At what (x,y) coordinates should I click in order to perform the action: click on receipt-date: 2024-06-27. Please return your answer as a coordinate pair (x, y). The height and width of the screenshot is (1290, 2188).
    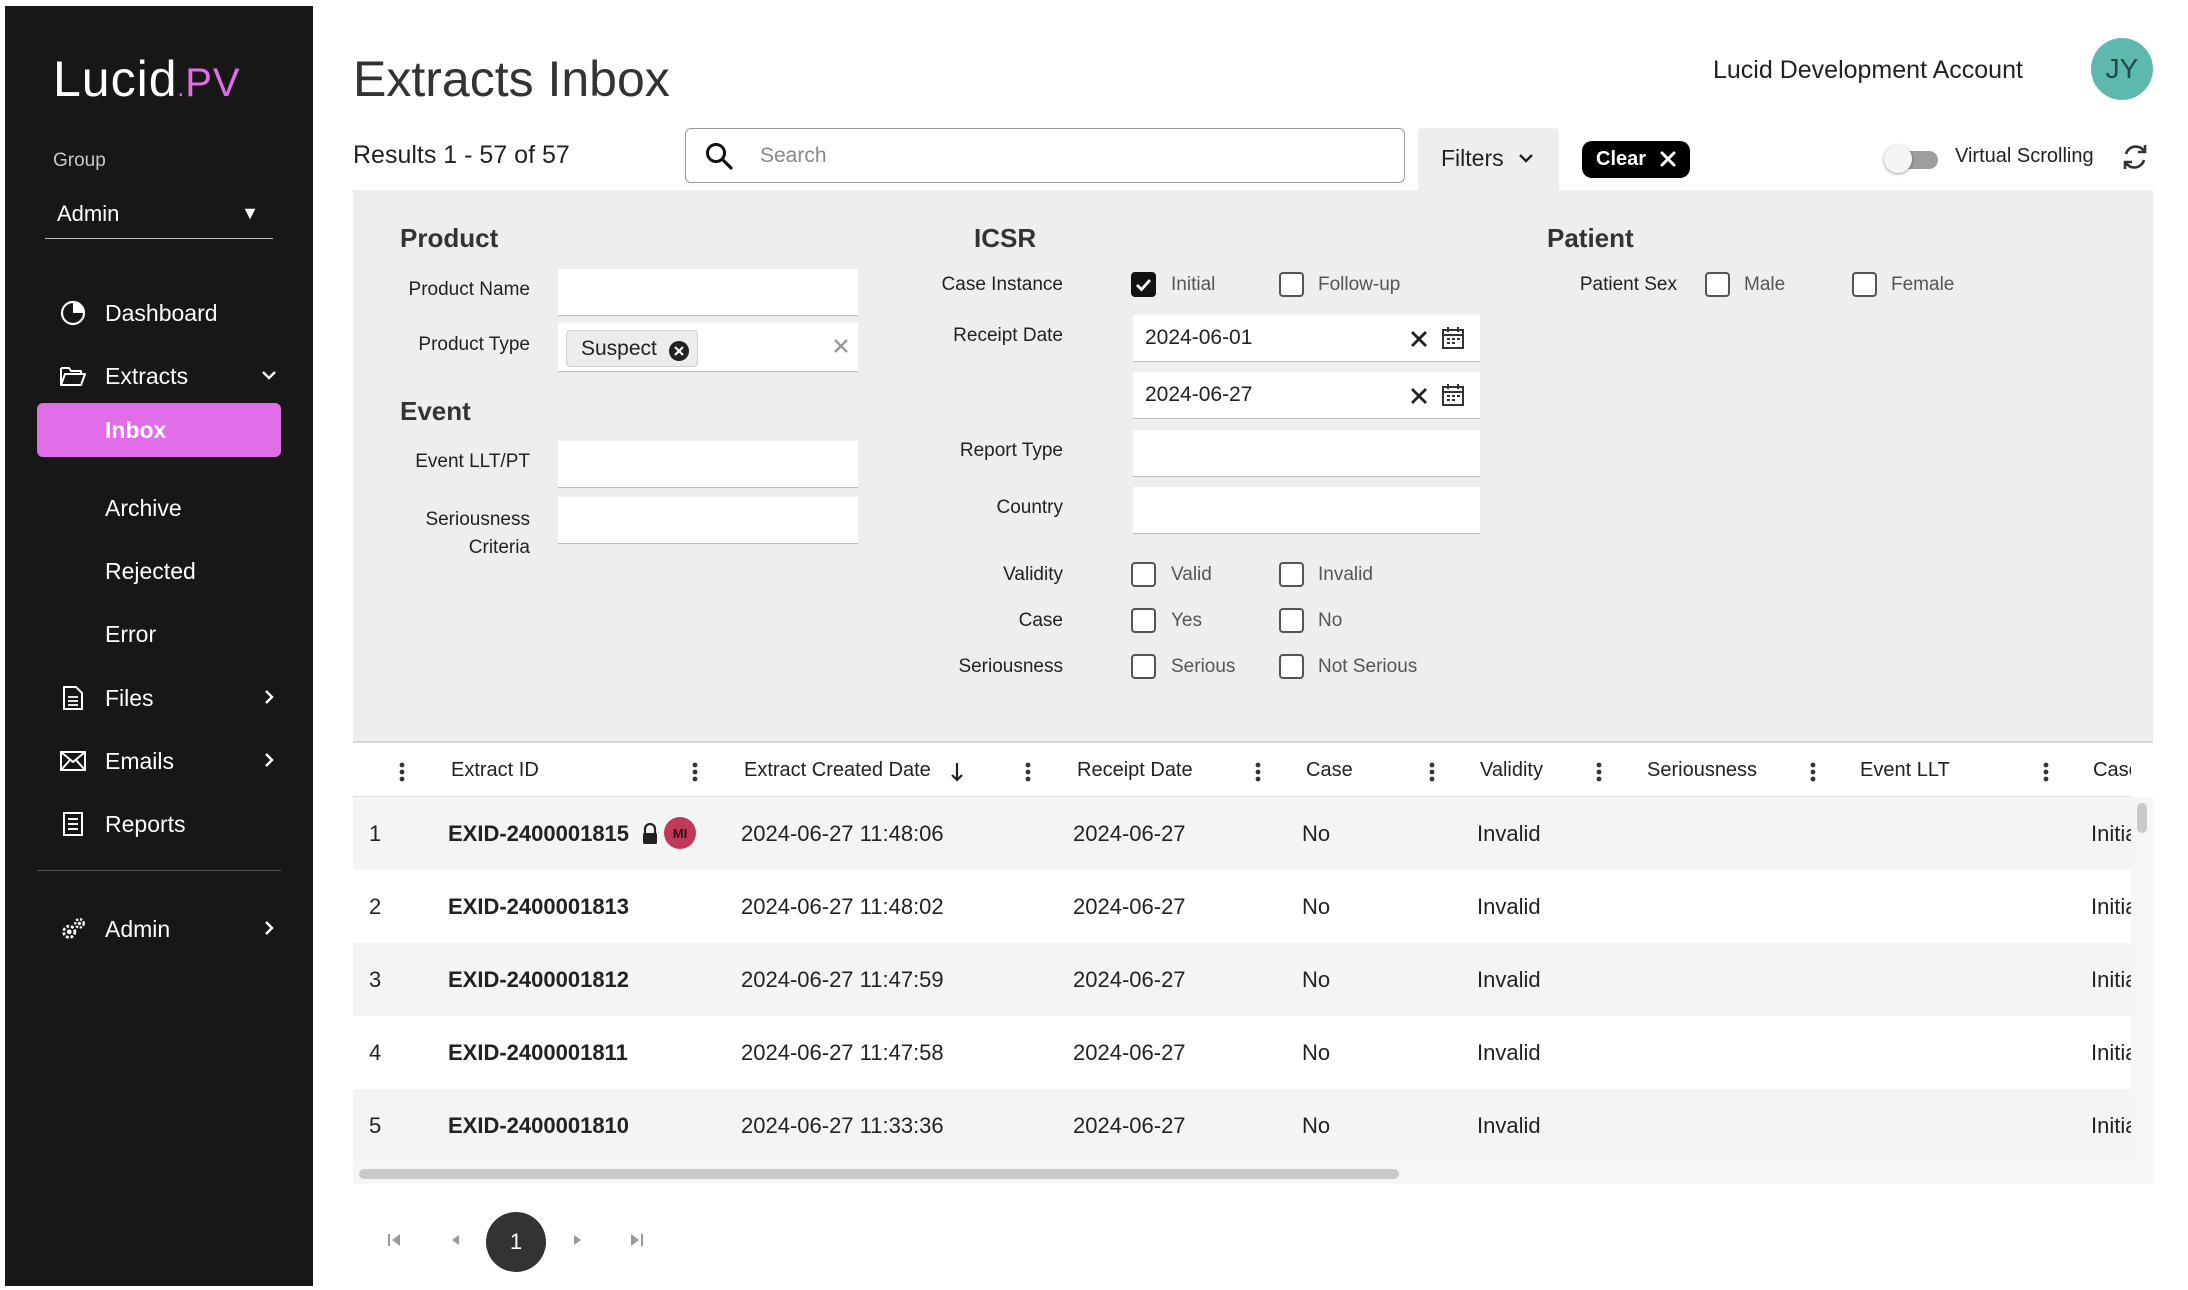
    Looking at the image, I should click on (1129, 833).